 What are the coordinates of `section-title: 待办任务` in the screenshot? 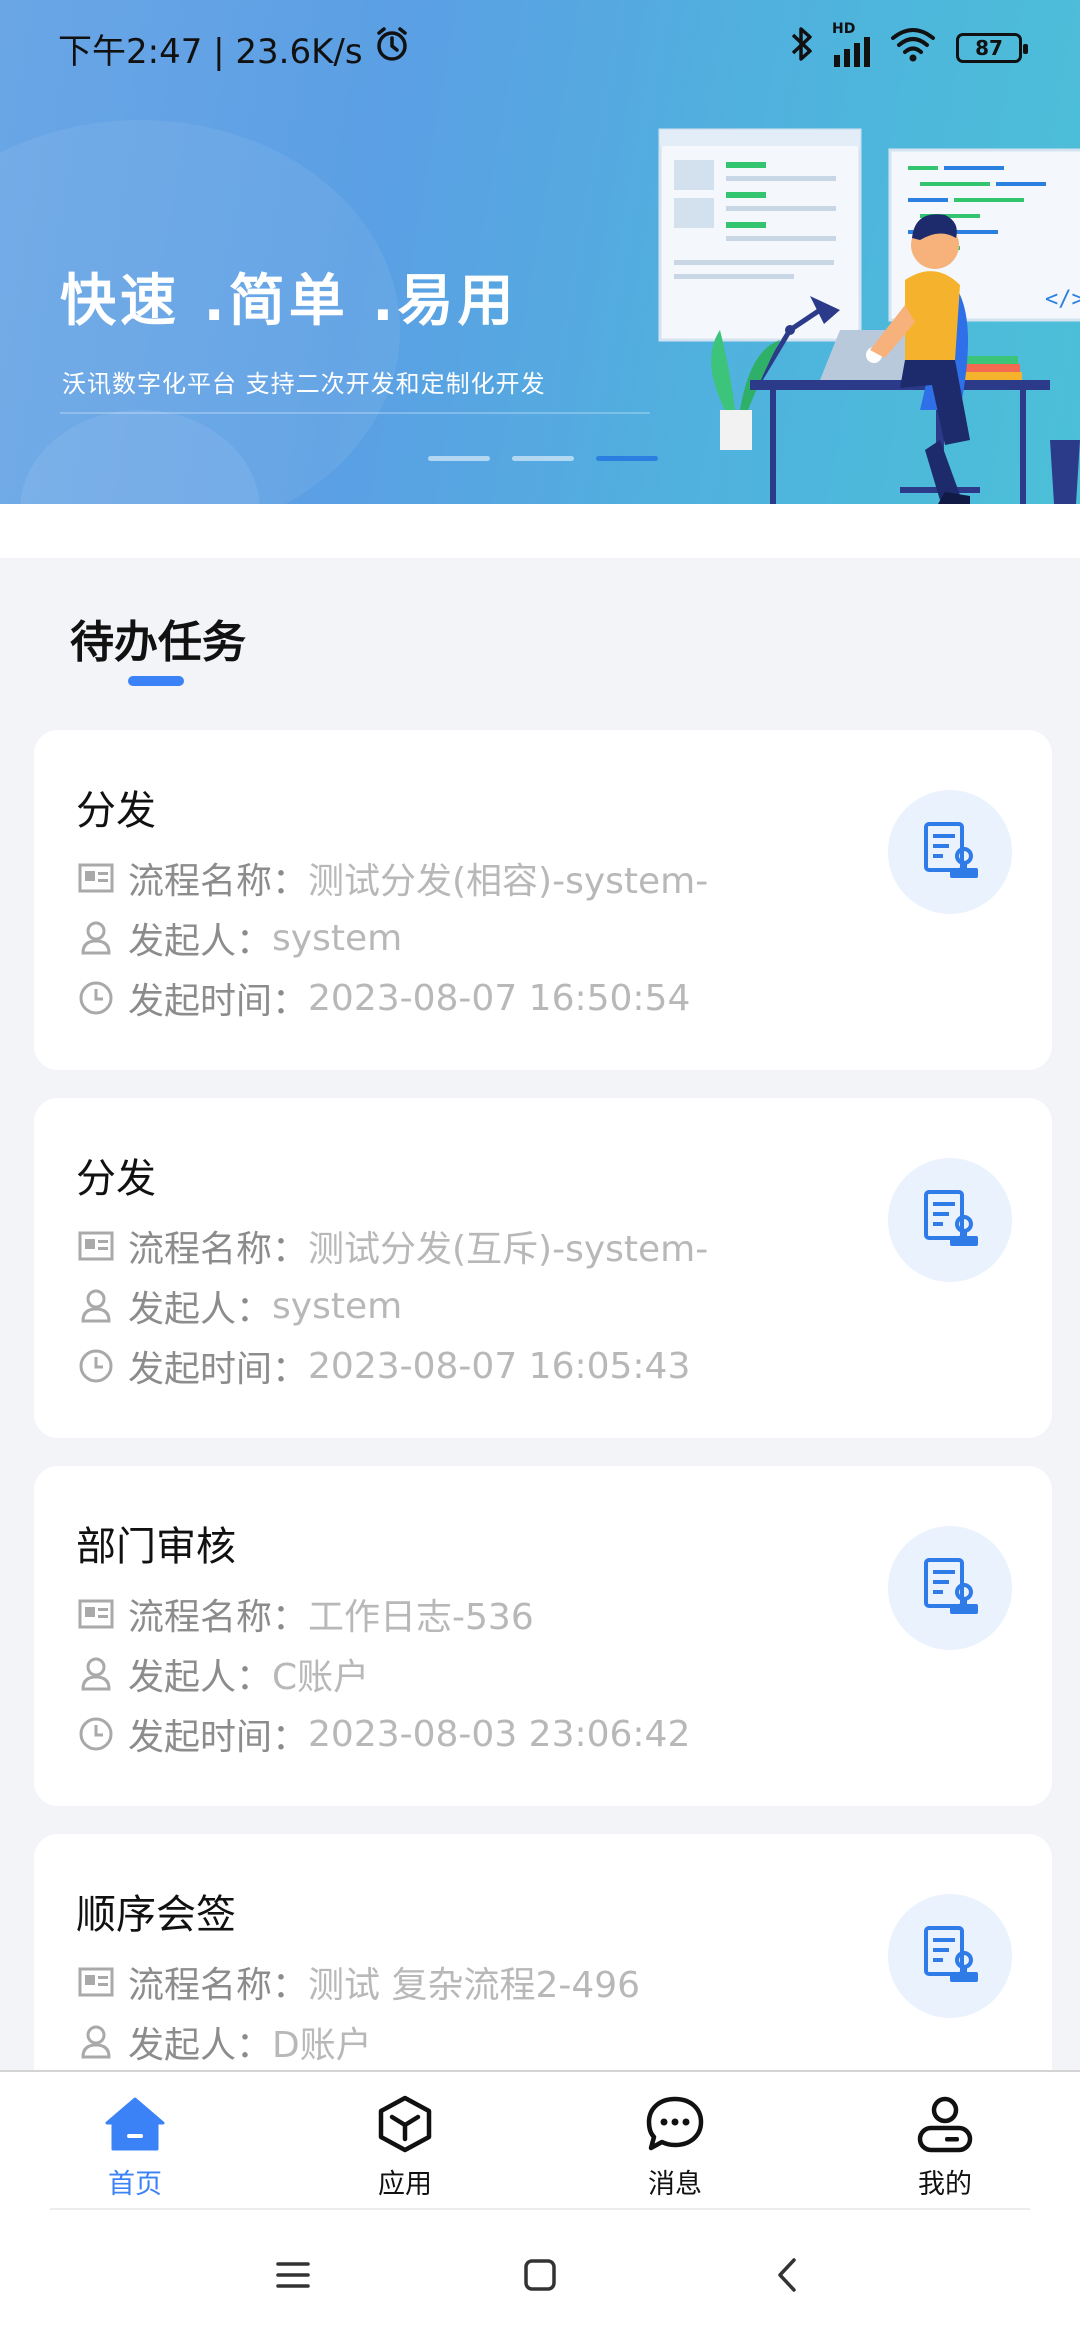 It's located at (158, 642).